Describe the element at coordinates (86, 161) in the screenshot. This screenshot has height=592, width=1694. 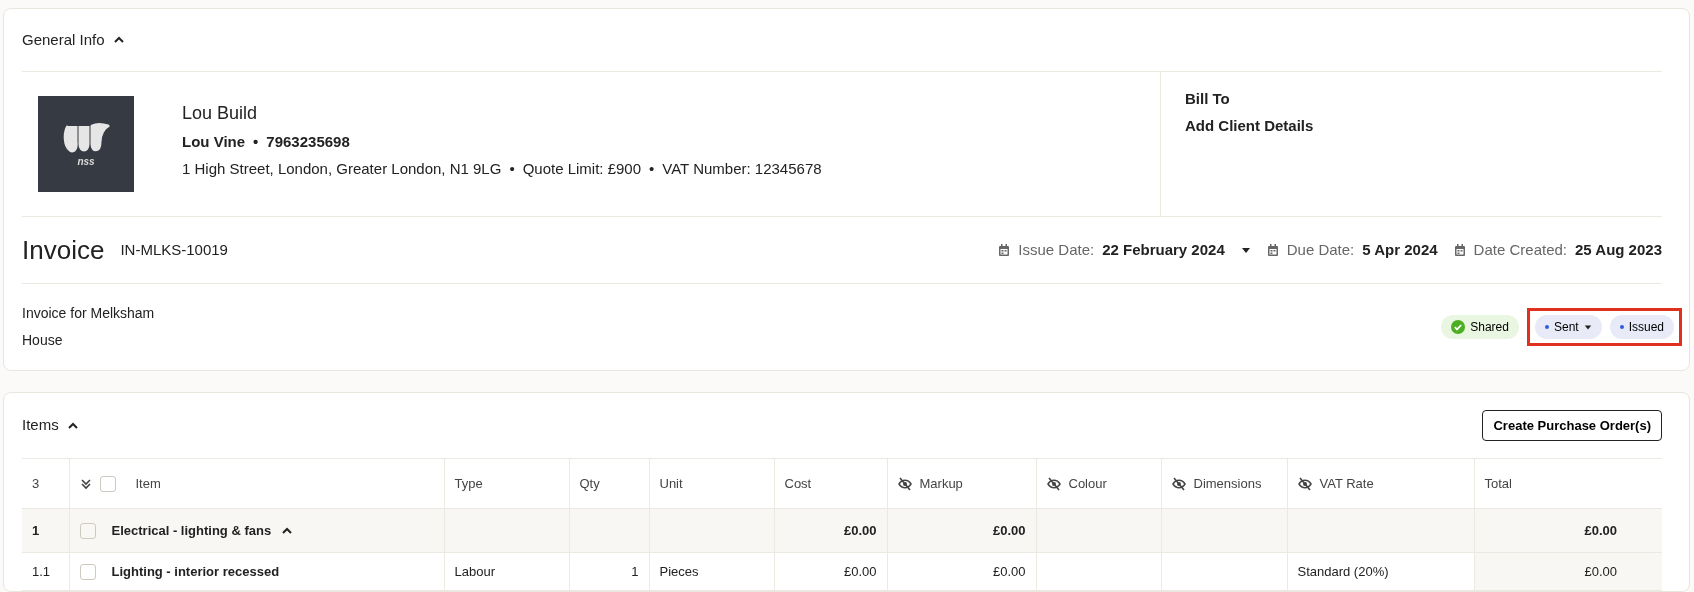
I see `logo-text: nss` at that location.